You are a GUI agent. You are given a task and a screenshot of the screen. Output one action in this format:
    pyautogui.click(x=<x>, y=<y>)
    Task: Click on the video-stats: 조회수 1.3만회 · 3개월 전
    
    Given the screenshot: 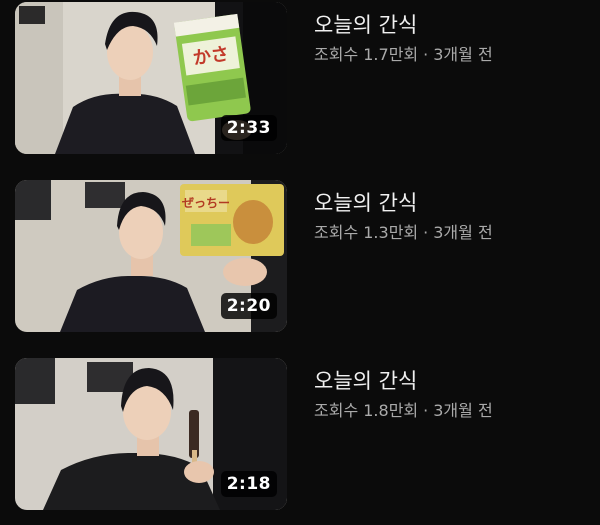 What is the action you would take?
    pyautogui.click(x=449, y=233)
    